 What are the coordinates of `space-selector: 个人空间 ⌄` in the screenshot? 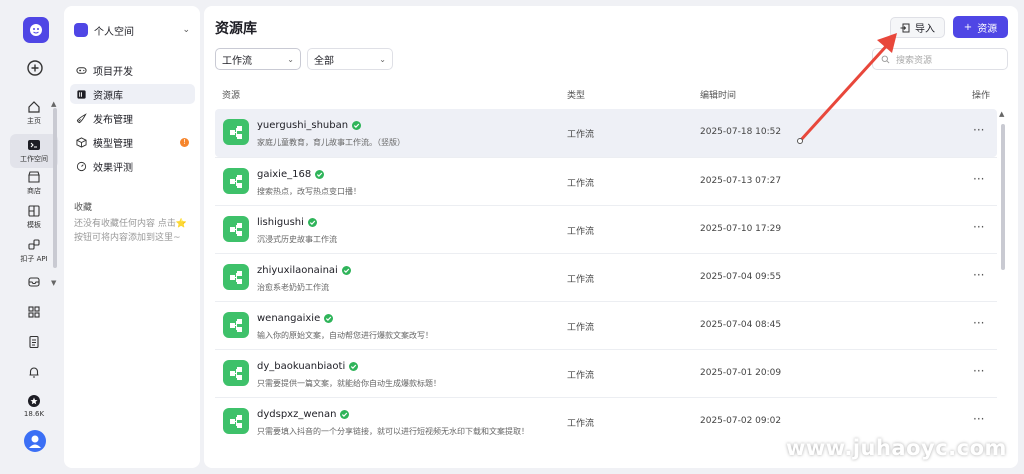 It's located at (132, 30).